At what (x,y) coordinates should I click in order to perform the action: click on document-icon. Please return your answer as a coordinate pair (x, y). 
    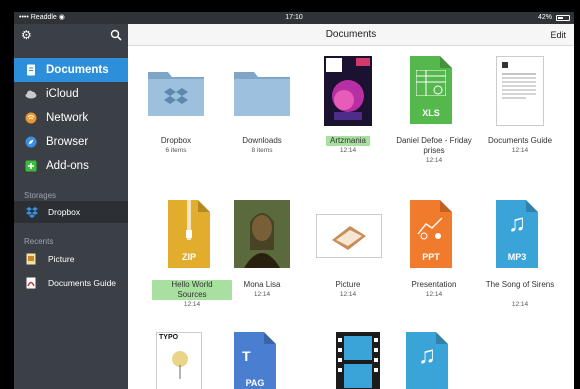
    Looking at the image, I should click on (31, 70).